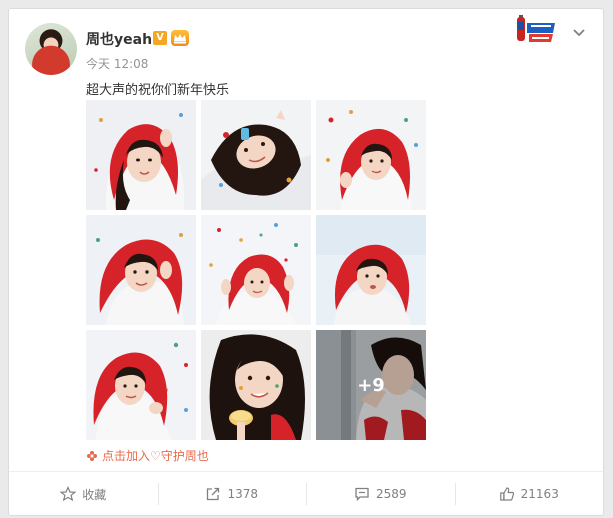  Describe the element at coordinates (213, 494) in the screenshot. I see `share-icon` at that location.